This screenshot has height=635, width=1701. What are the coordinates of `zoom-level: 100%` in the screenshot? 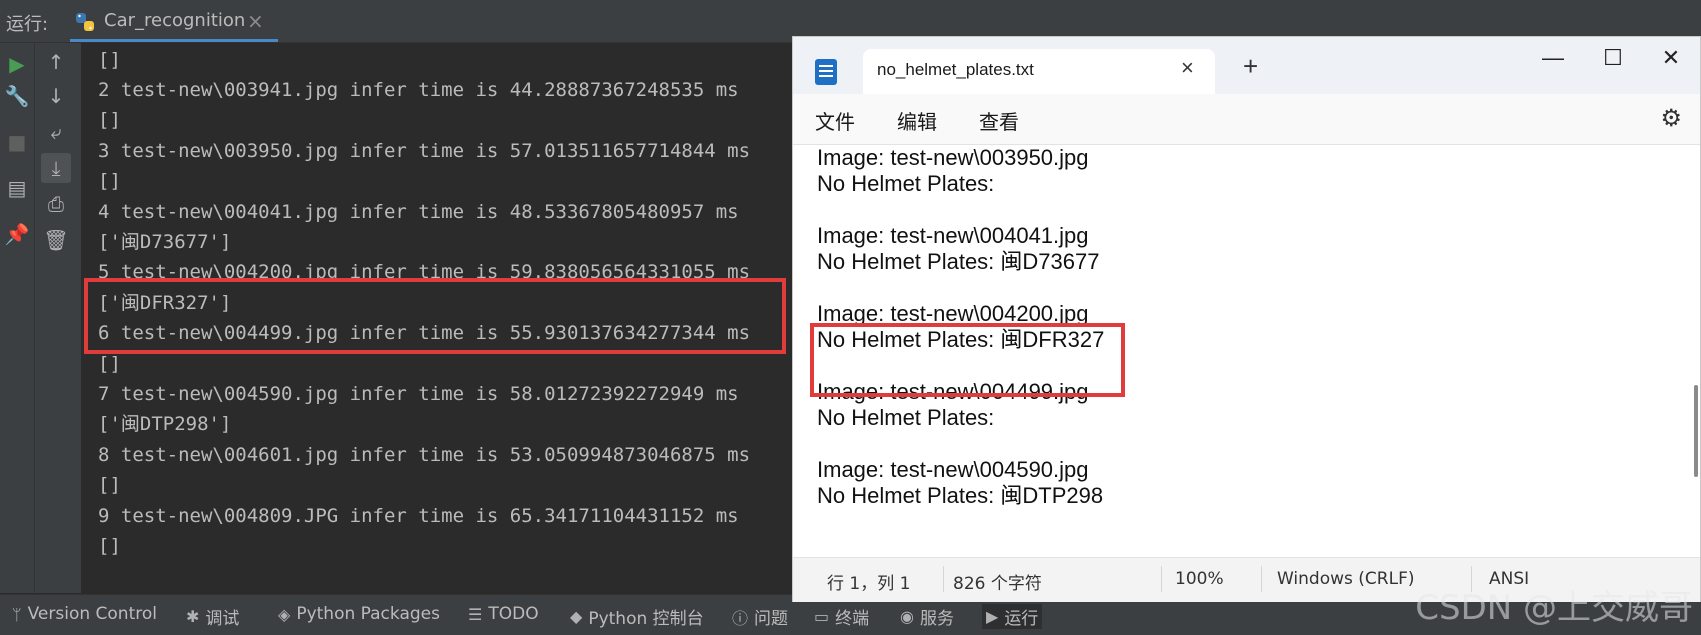 It's located at (1199, 579).